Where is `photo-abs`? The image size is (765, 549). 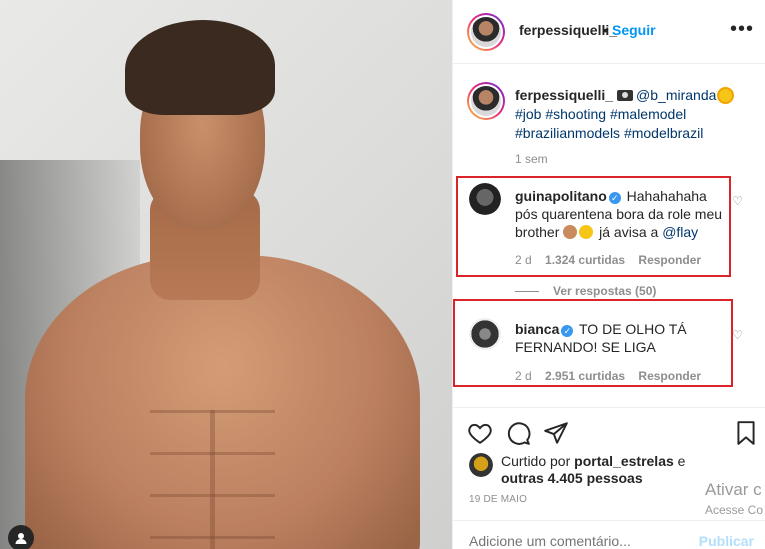
photo-abs is located at coordinates (212, 479).